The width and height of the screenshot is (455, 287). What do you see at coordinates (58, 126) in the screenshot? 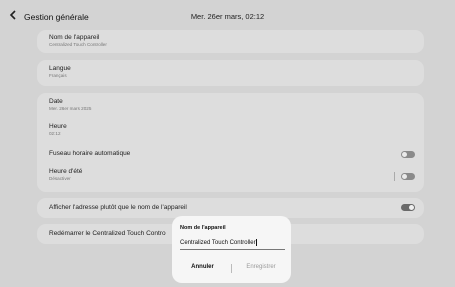
I see `time-label: Heure` at bounding box center [58, 126].